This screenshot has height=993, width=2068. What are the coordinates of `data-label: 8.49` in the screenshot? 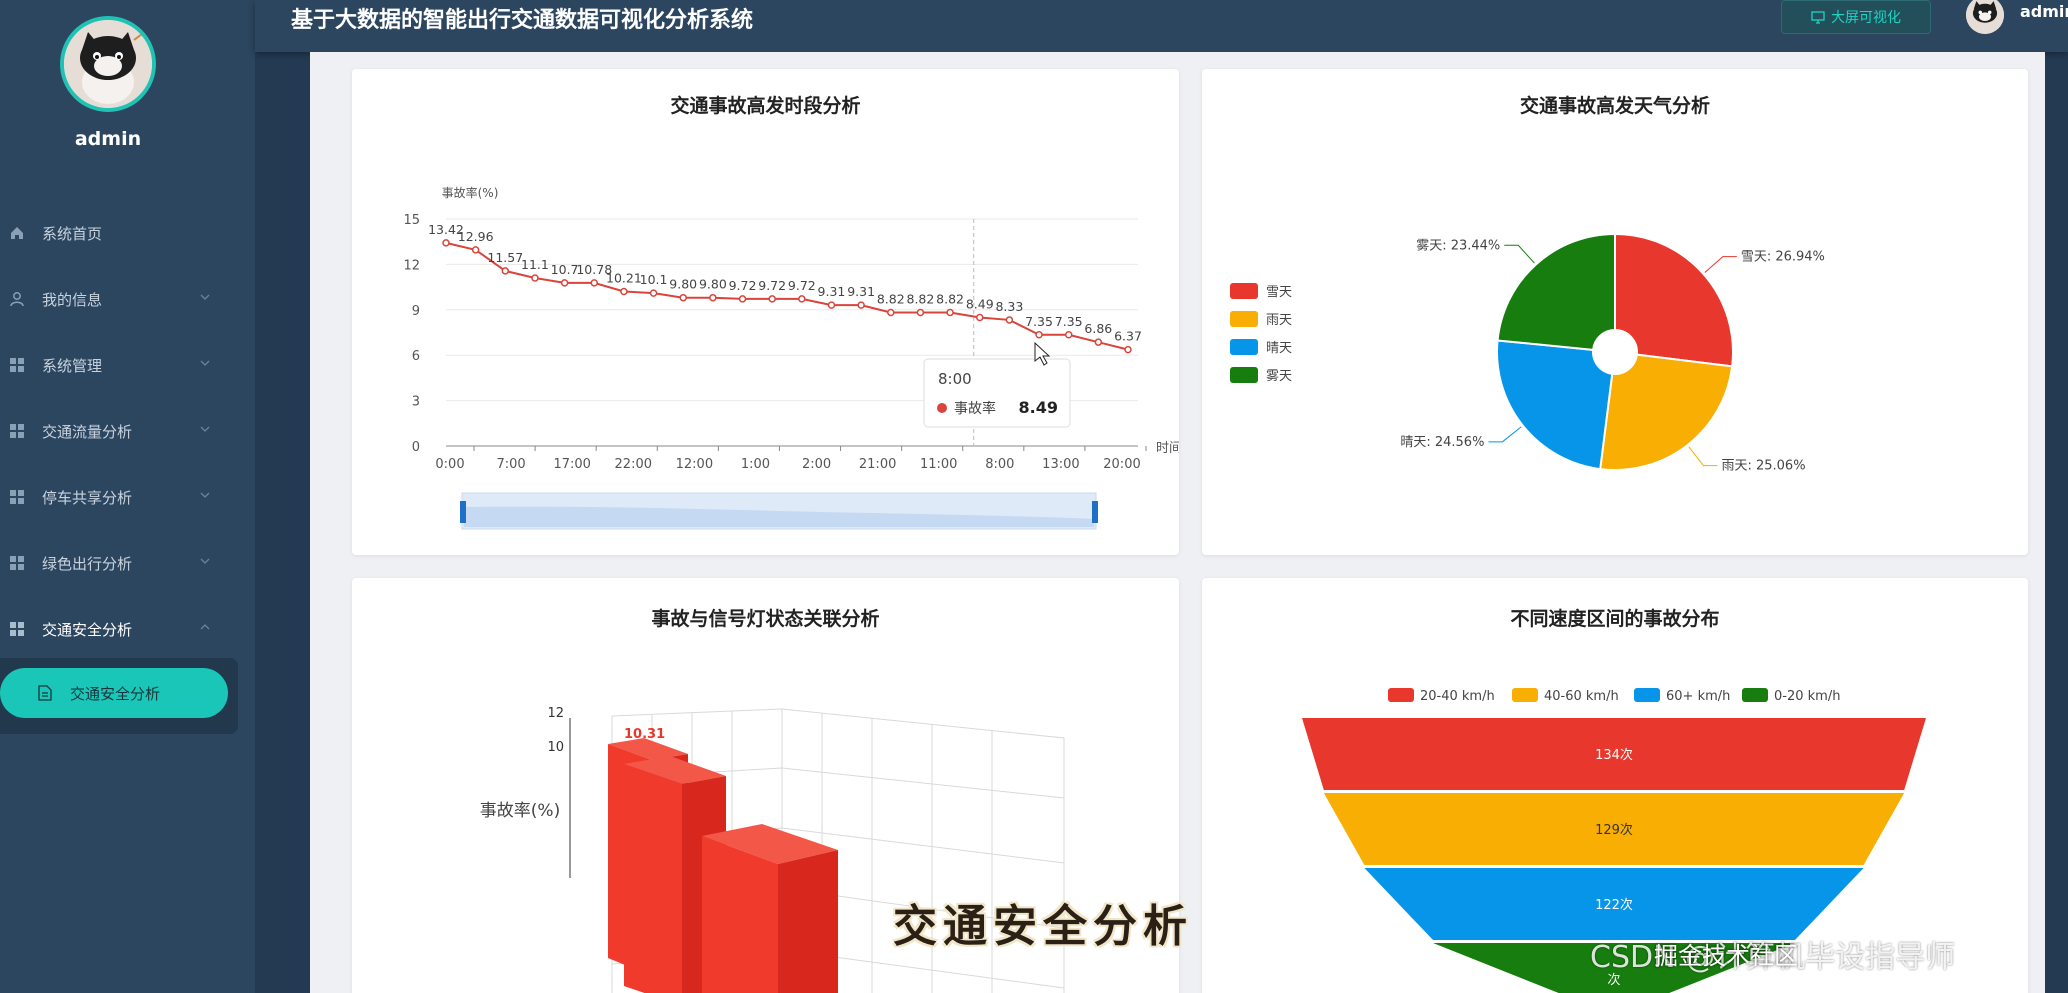 It's located at (980, 304).